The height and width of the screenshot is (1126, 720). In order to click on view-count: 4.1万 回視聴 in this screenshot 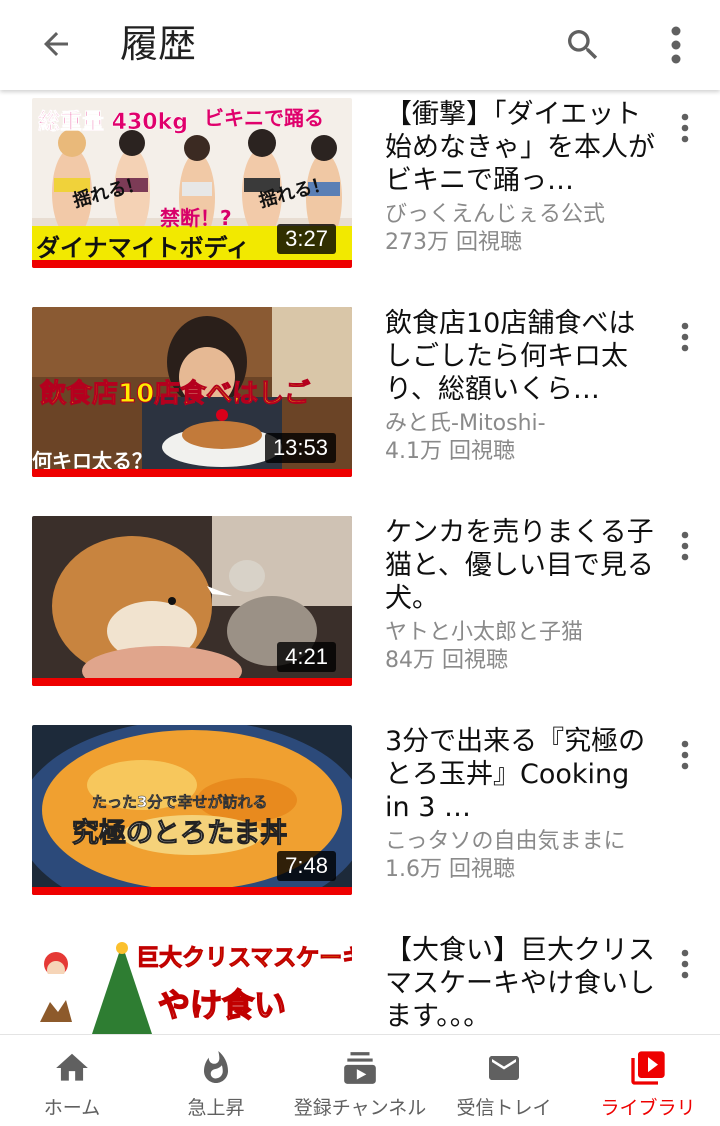, I will do `click(450, 451)`.